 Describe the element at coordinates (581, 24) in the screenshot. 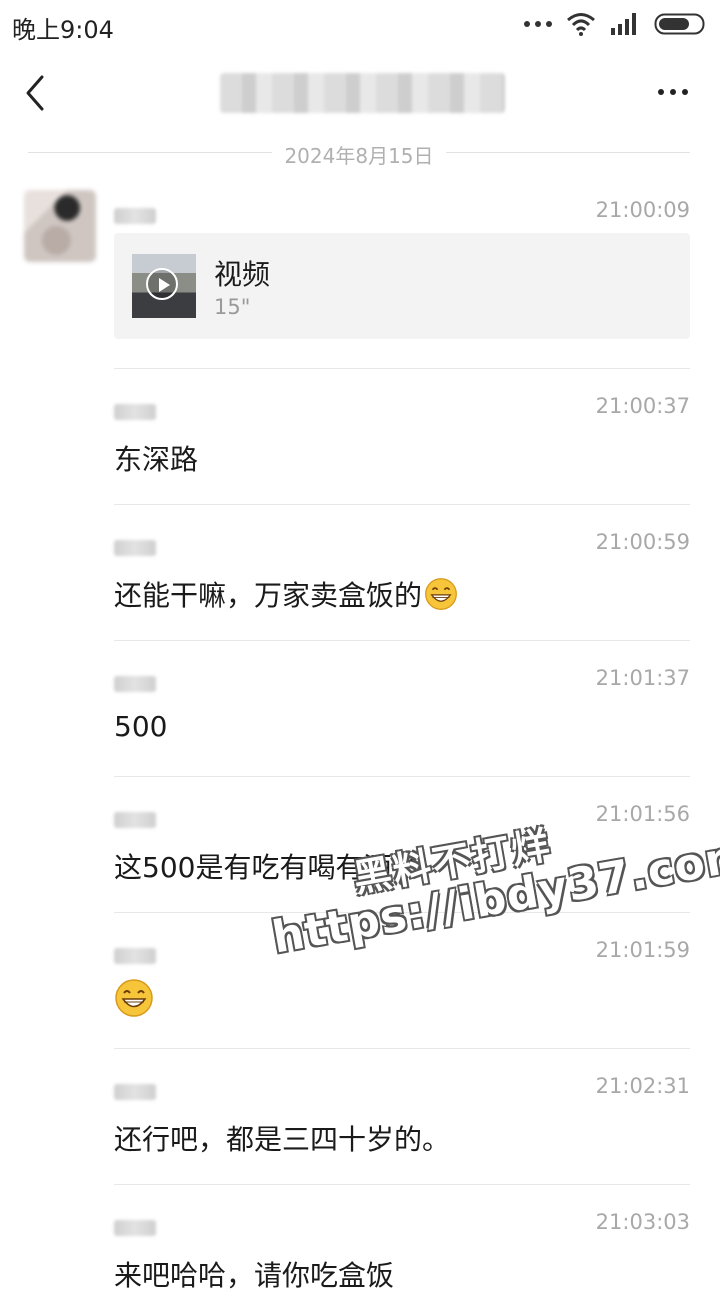

I see `wifi-icon` at that location.